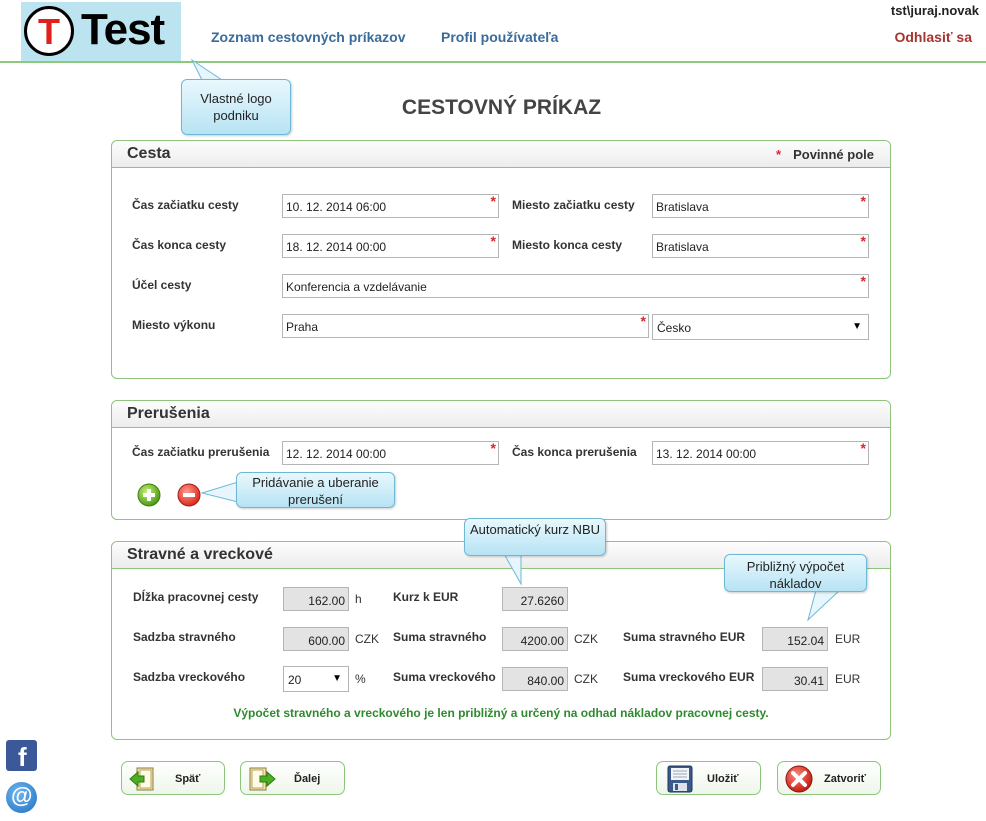  What do you see at coordinates (501, 107) in the screenshot?
I see `page-title: CESTOVNÝ PRÍKAZ` at bounding box center [501, 107].